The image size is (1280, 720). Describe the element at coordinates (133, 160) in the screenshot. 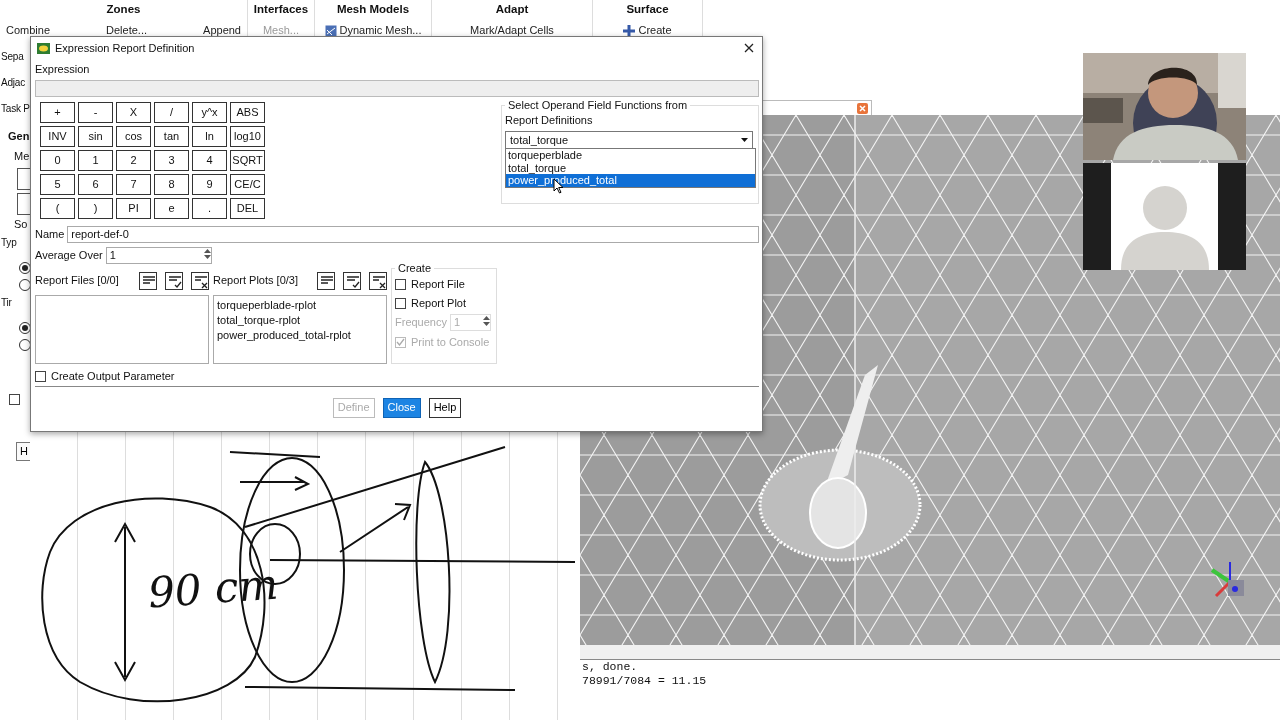

I see `keypad-key: 2` at that location.